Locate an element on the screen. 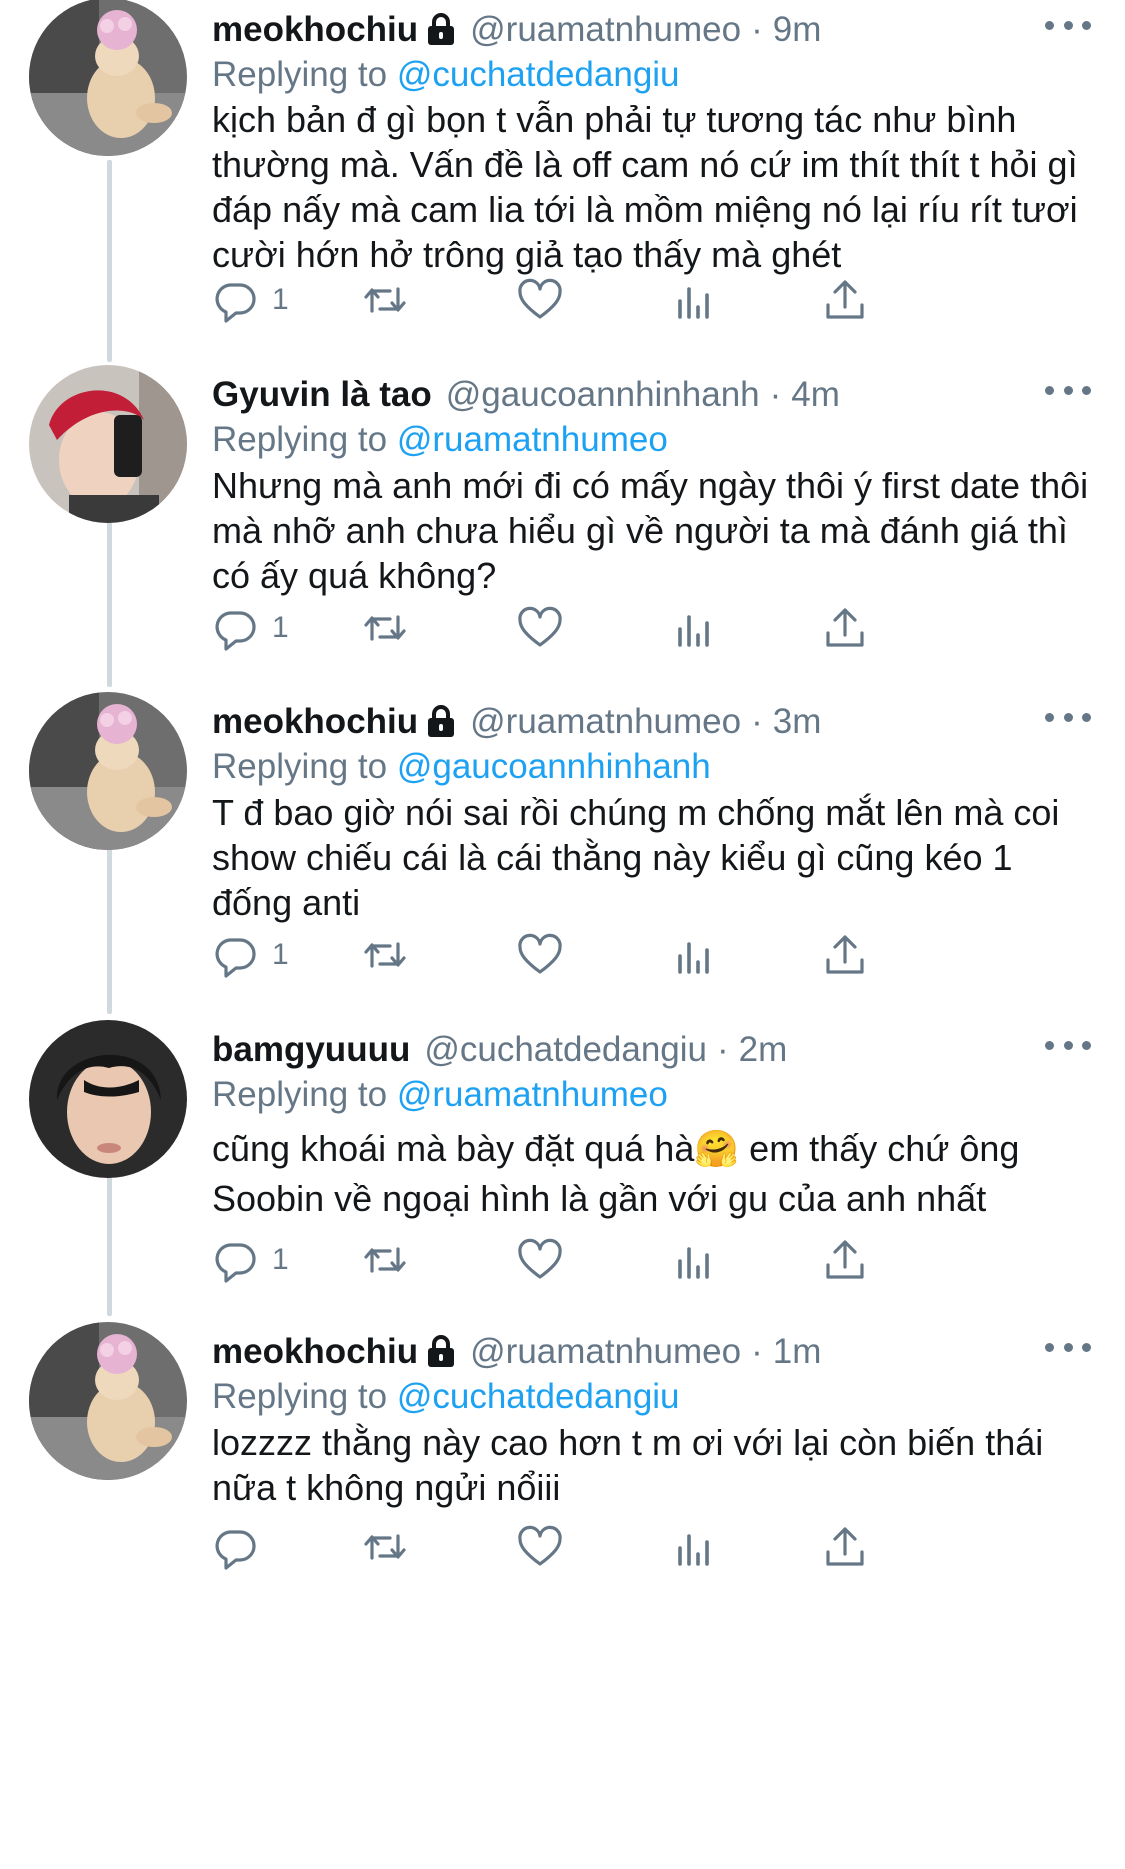  dark-hair-avatar is located at coordinates (108, 1099).